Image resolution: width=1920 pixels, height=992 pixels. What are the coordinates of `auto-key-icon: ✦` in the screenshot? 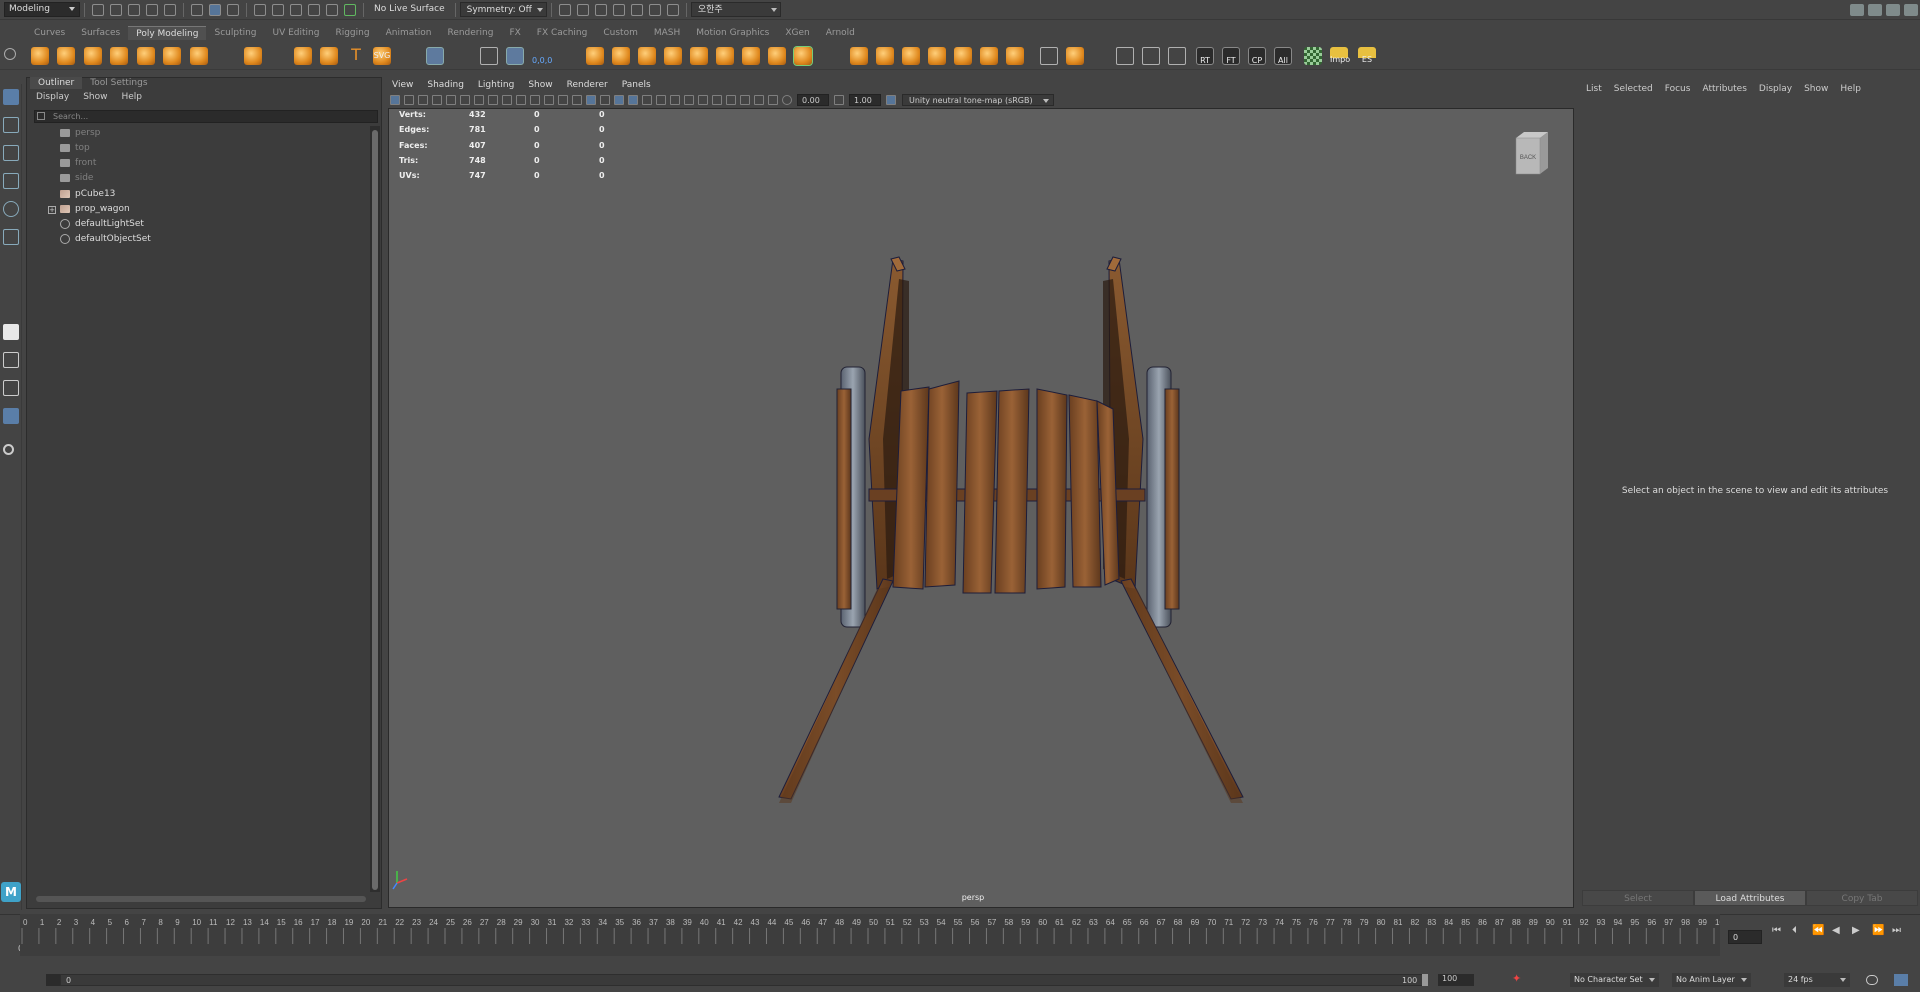 It's located at (1518, 979).